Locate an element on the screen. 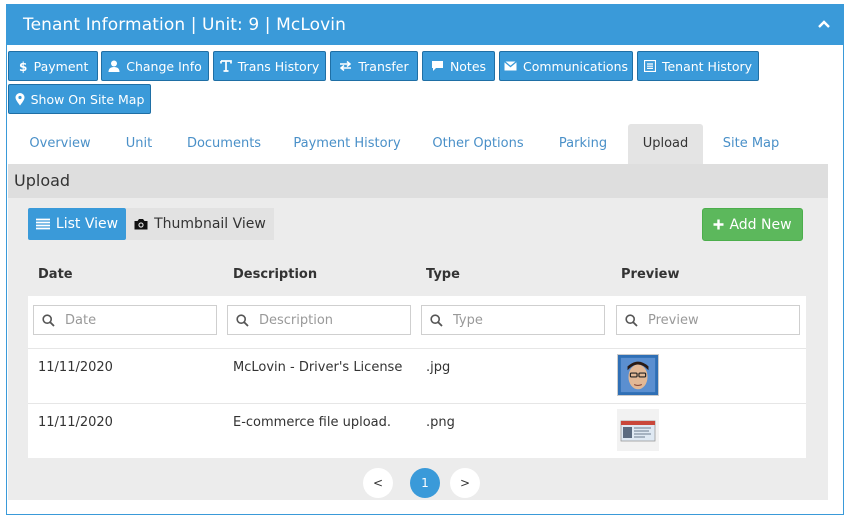 The height and width of the screenshot is (519, 851). dollar-icon: $ is located at coordinates (23, 66).